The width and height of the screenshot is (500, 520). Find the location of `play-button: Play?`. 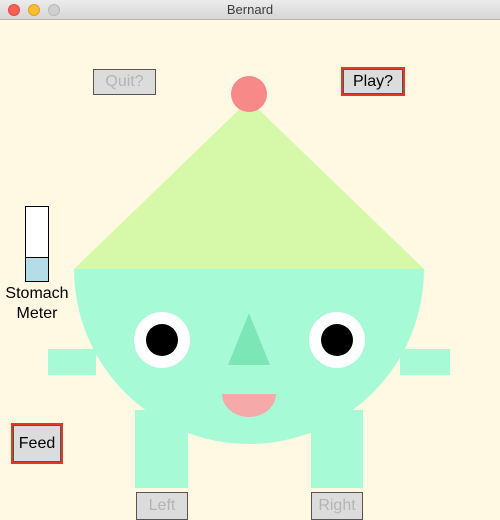

play-button: Play? is located at coordinates (373, 81).